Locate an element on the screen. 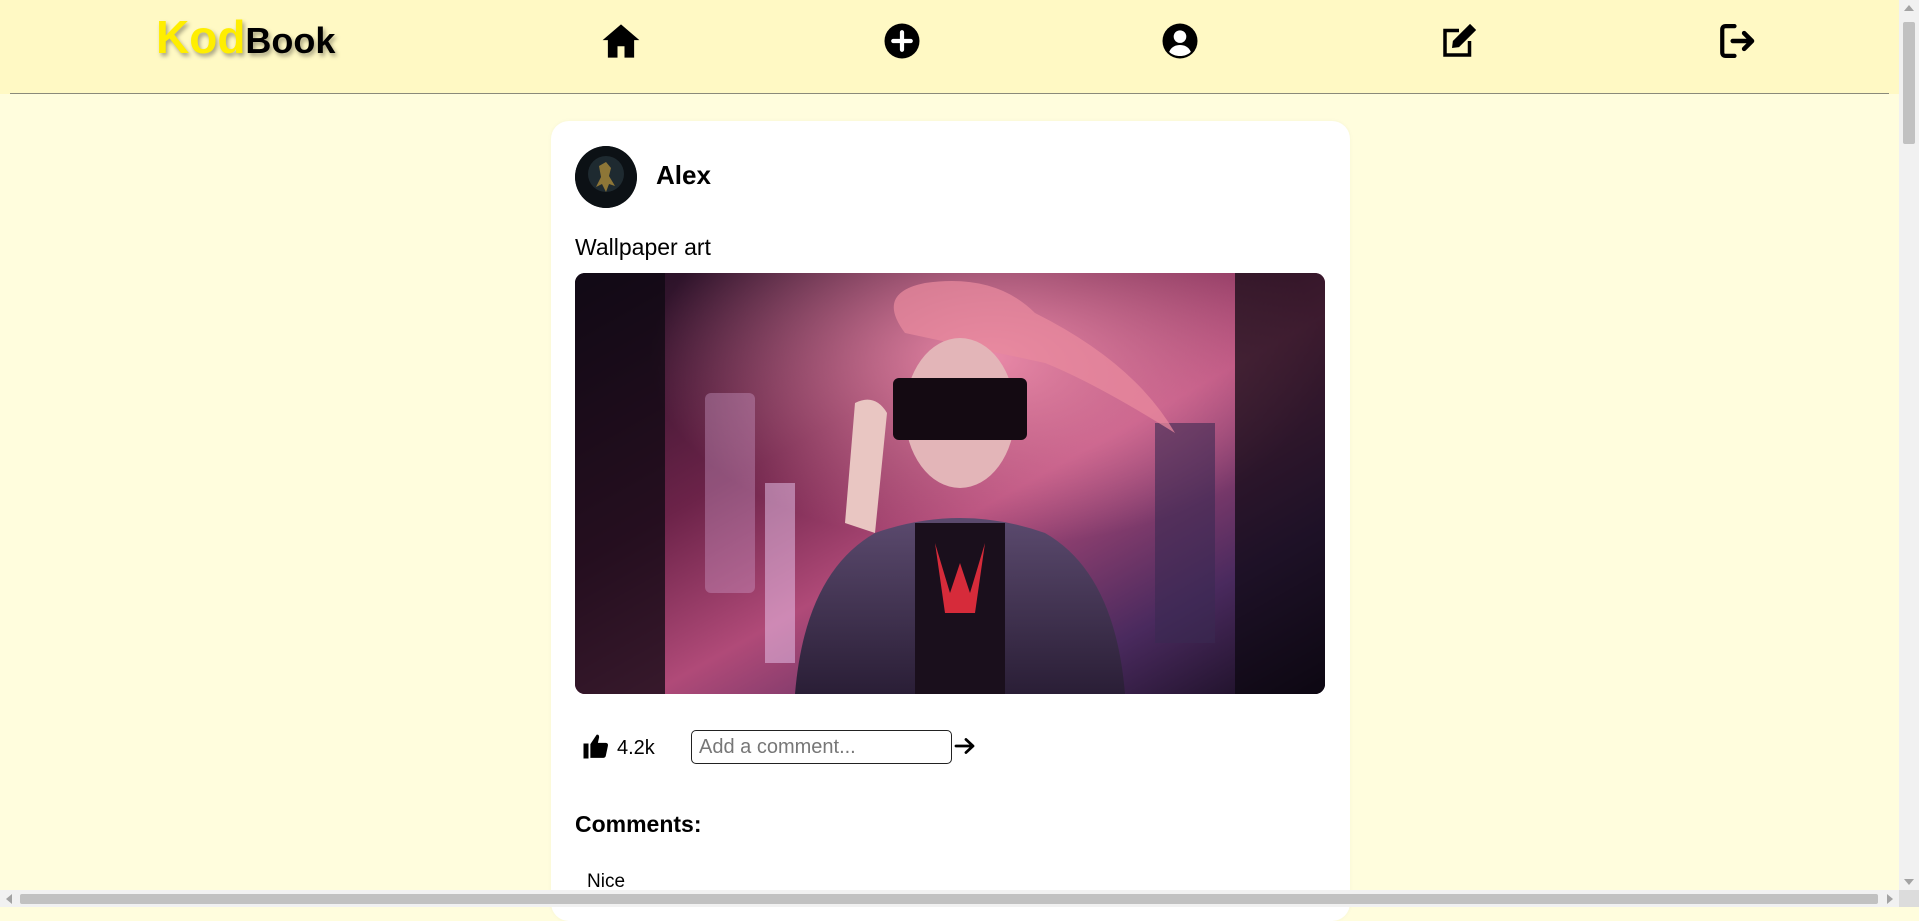 The image size is (1919, 921). vertical-scrollbar is located at coordinates (1909, 445).